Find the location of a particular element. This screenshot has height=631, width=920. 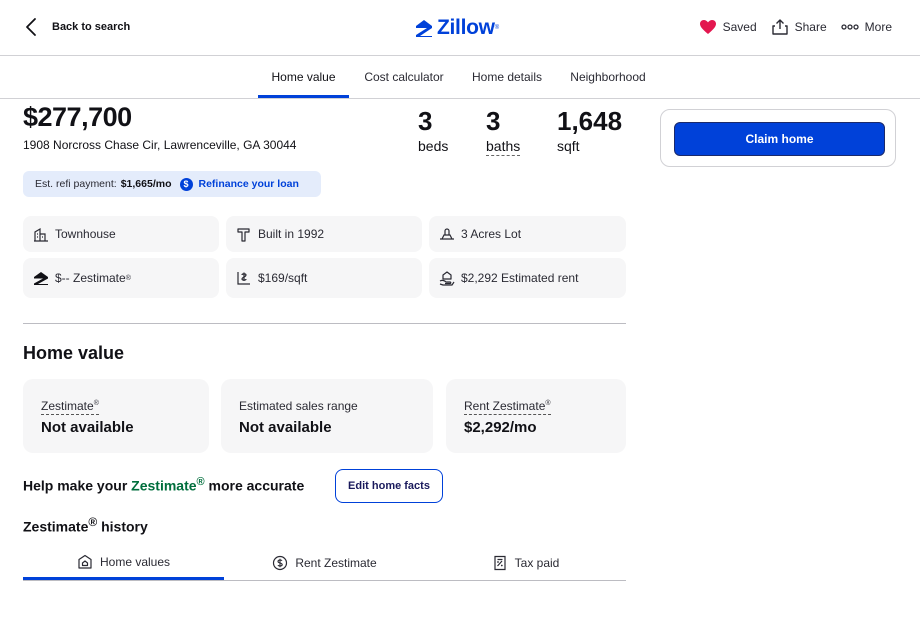

zillow-house-icon is located at coordinates (424, 28).